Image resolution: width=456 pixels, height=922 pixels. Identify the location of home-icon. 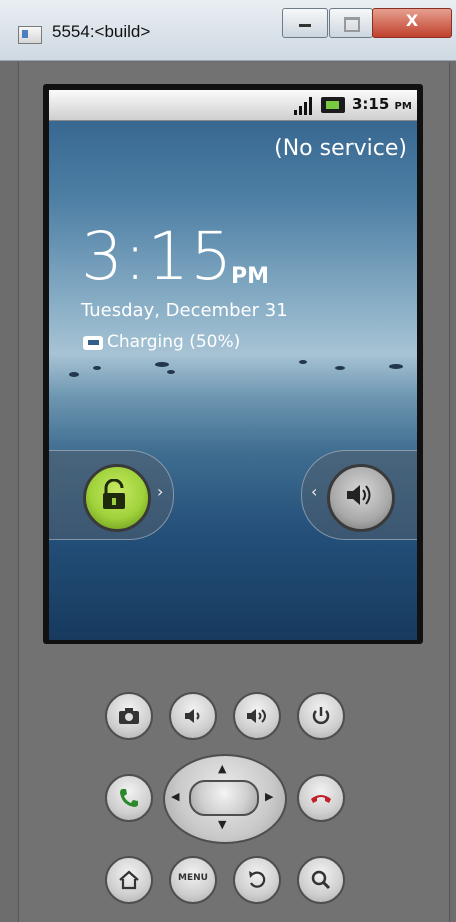
(129, 880).